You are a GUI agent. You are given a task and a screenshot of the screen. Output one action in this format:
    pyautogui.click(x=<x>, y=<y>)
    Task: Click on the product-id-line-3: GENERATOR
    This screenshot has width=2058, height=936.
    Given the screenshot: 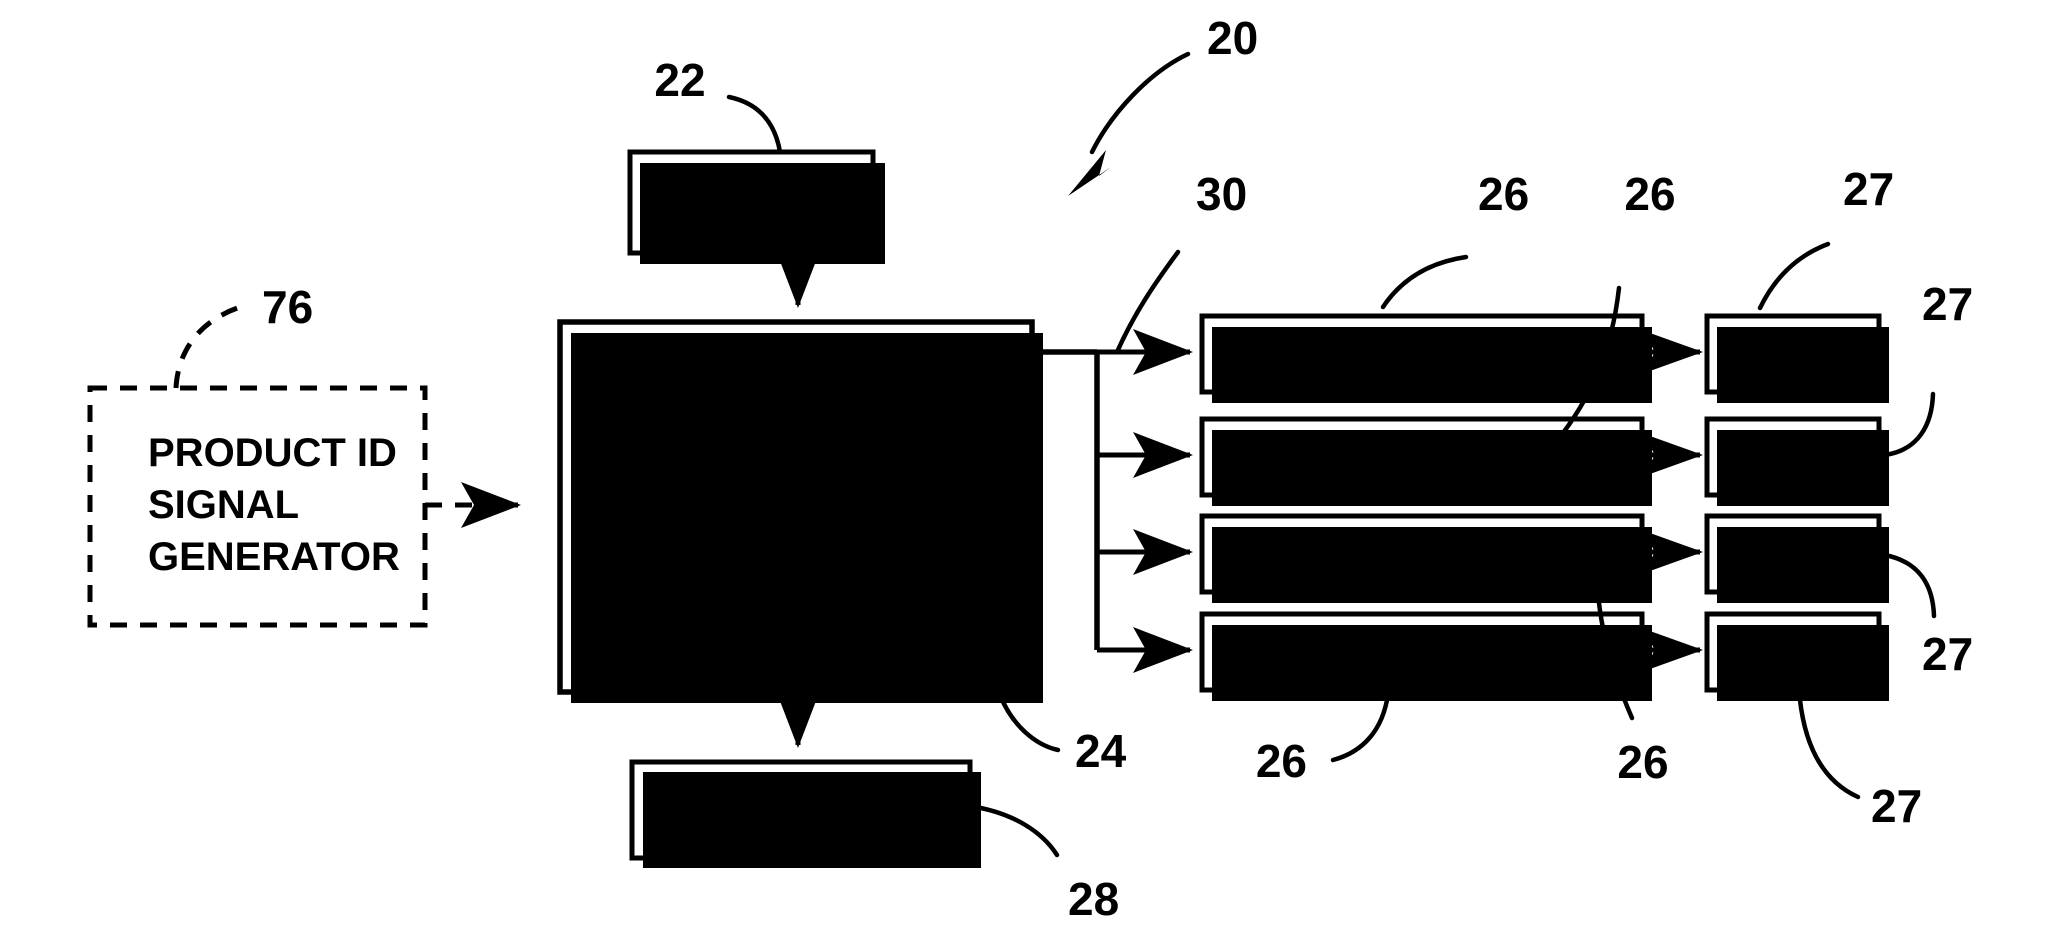 What is the action you would take?
    pyautogui.click(x=274, y=557)
    